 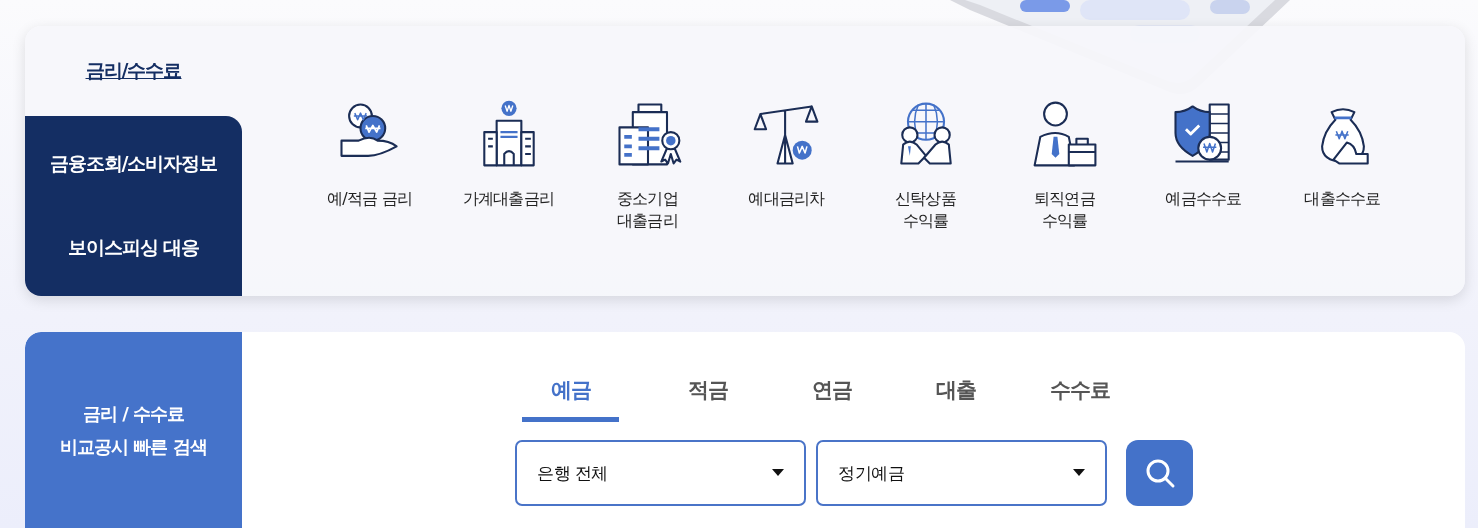 What do you see at coordinates (133, 430) in the screenshot?
I see `panel-title: 금리 / 수수료 비교공시 빠른 검색` at bounding box center [133, 430].